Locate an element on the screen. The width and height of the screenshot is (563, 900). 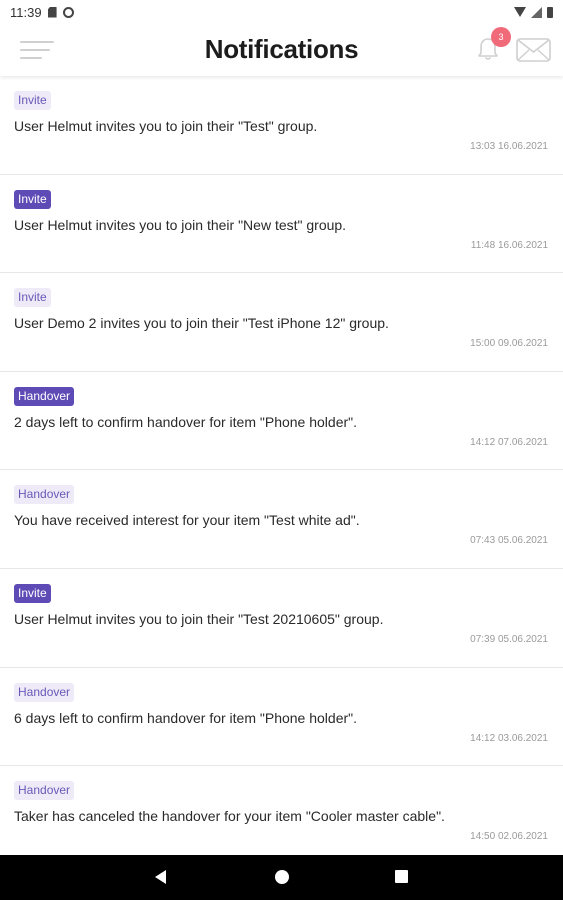
notification-timestamp: 07:39 05.06.2021 is located at coordinates (509, 639).